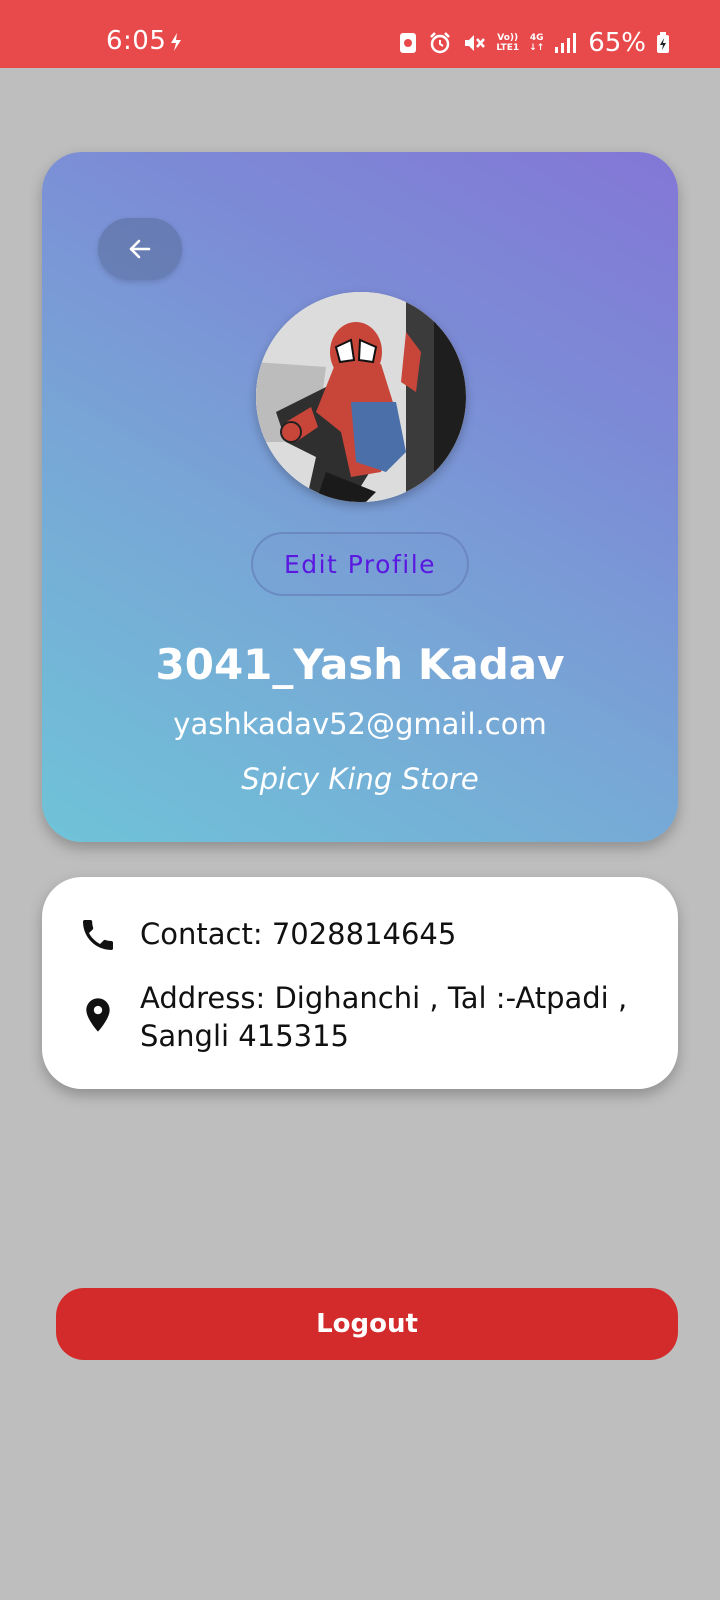 The height and width of the screenshot is (1600, 720). I want to click on mute-icon, so click(475, 43).